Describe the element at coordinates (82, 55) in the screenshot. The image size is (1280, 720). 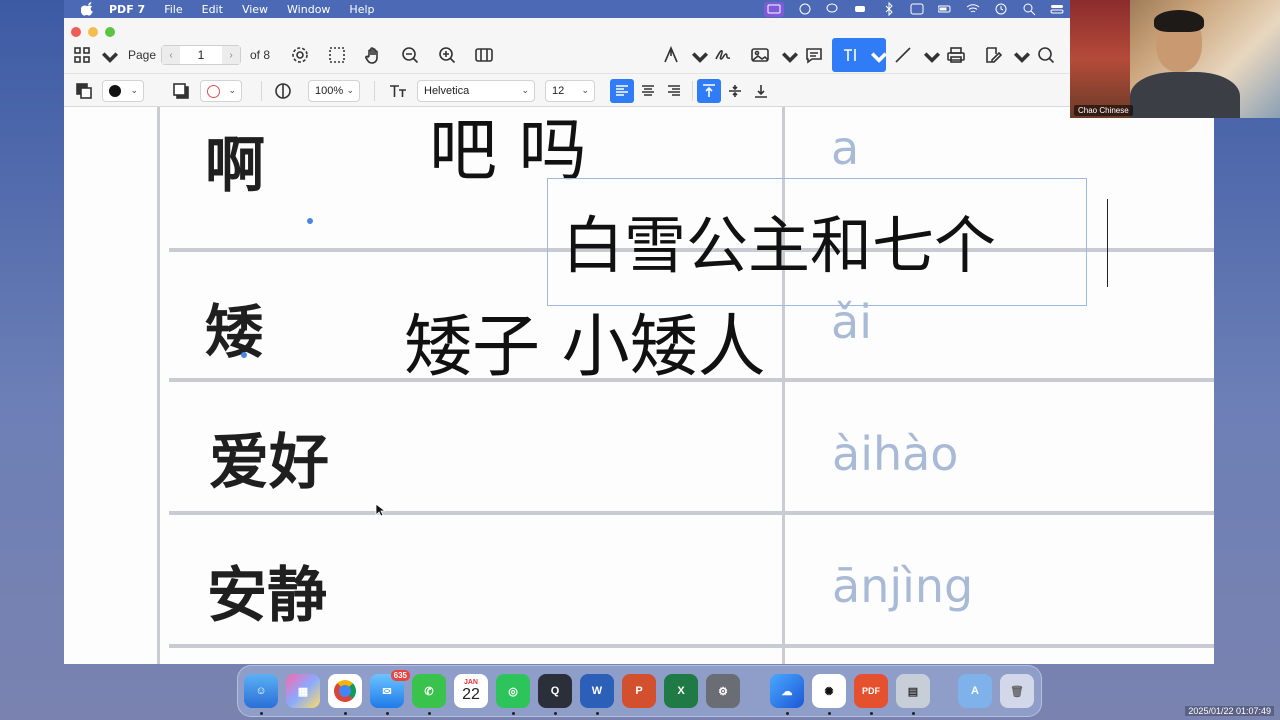
I see `thumbnail-view-icon` at that location.